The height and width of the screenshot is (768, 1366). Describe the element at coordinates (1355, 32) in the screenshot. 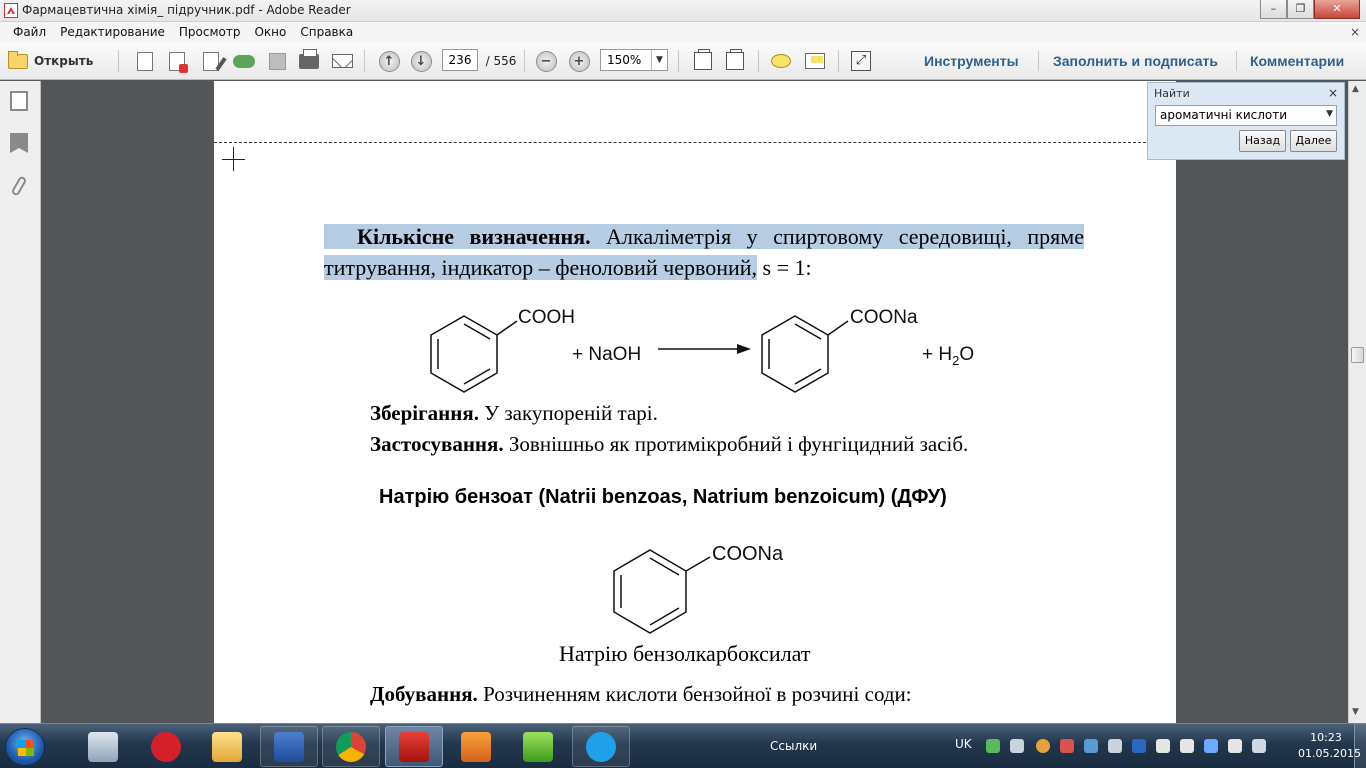

I see `close-document-button: ×` at that location.